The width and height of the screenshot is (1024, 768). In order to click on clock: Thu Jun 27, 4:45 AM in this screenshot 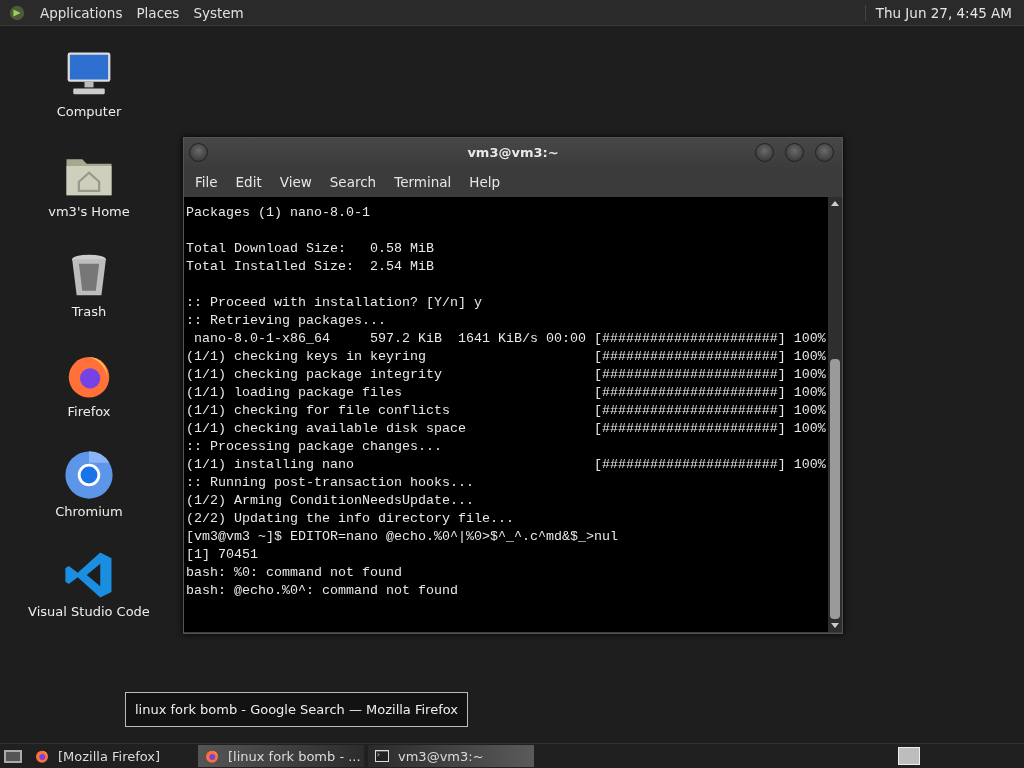, I will do `click(940, 12)`.